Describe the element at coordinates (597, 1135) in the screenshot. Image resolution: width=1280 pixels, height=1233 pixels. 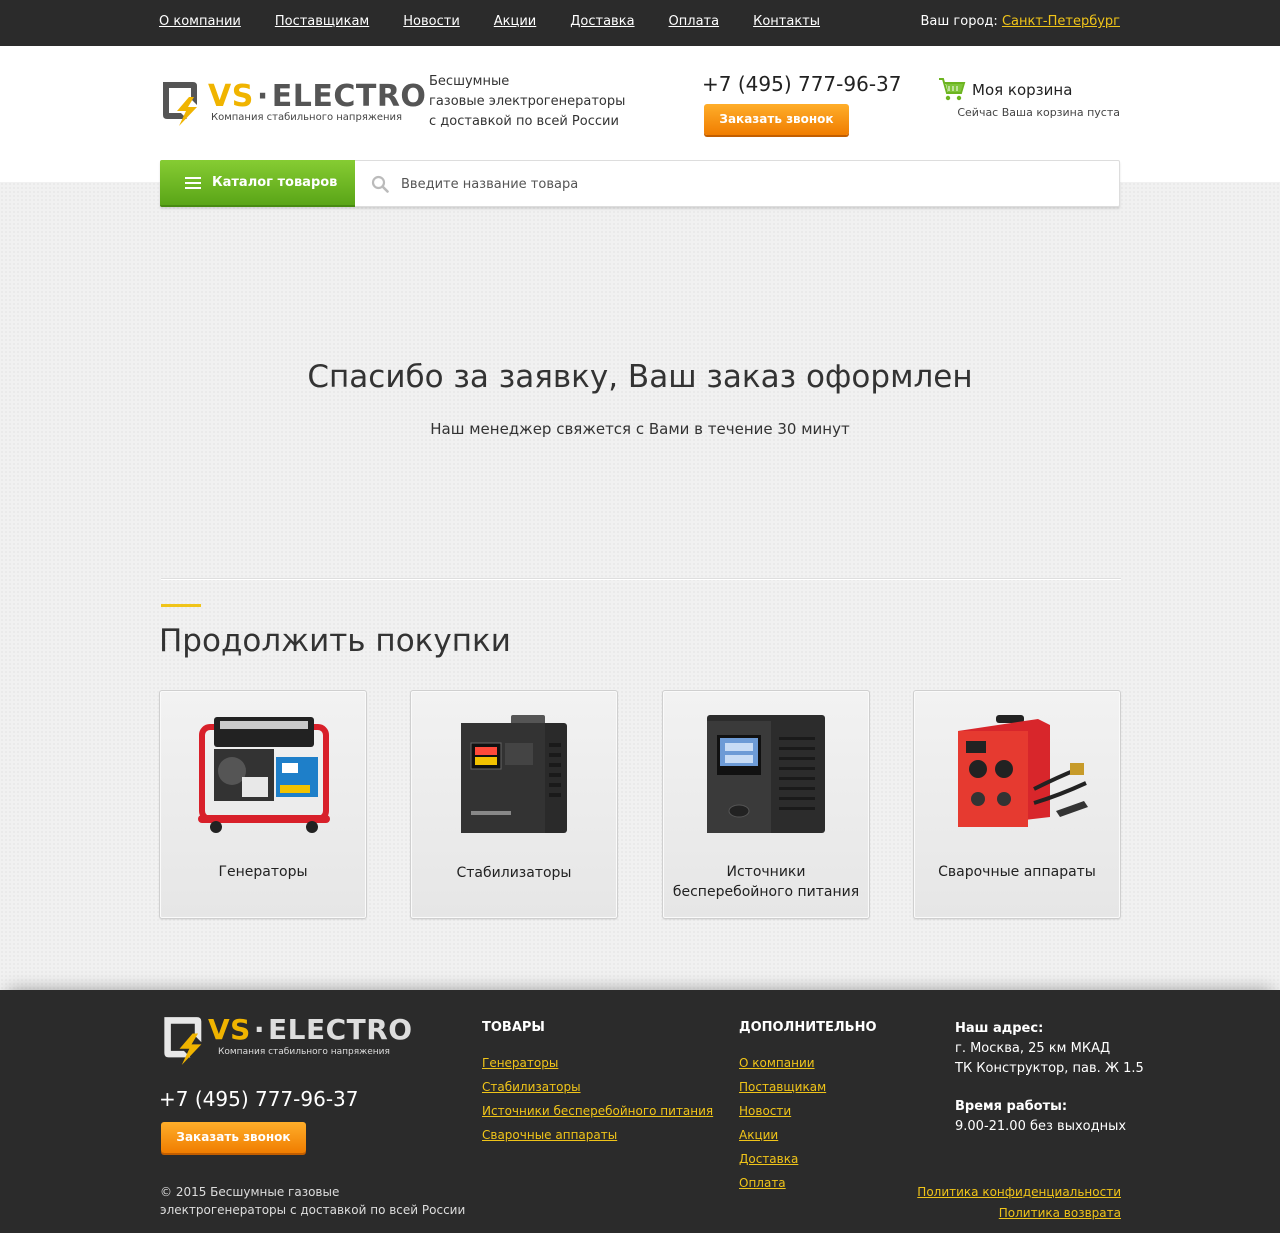
I see `footer-link-welding: Сварочные аппараты` at that location.